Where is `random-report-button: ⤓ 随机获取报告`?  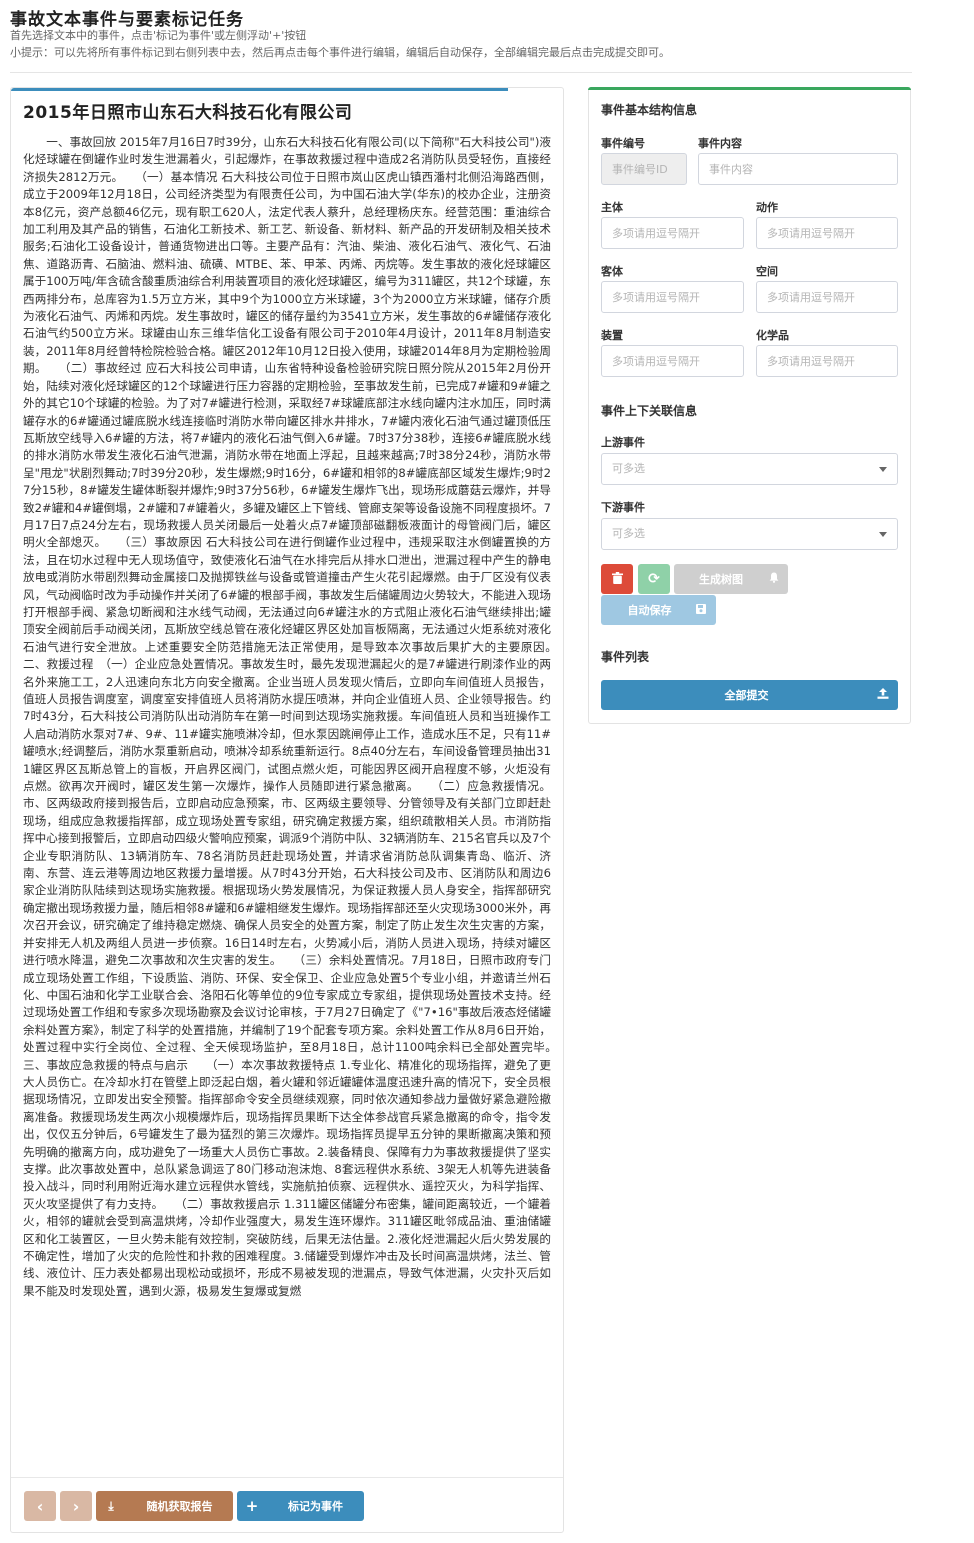 random-report-button: ⤓ 随机获取报告 is located at coordinates (164, 1506).